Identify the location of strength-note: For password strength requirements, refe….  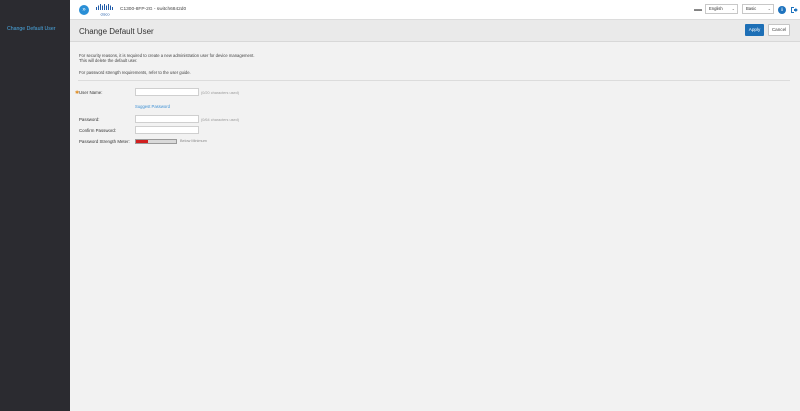
(135, 72).